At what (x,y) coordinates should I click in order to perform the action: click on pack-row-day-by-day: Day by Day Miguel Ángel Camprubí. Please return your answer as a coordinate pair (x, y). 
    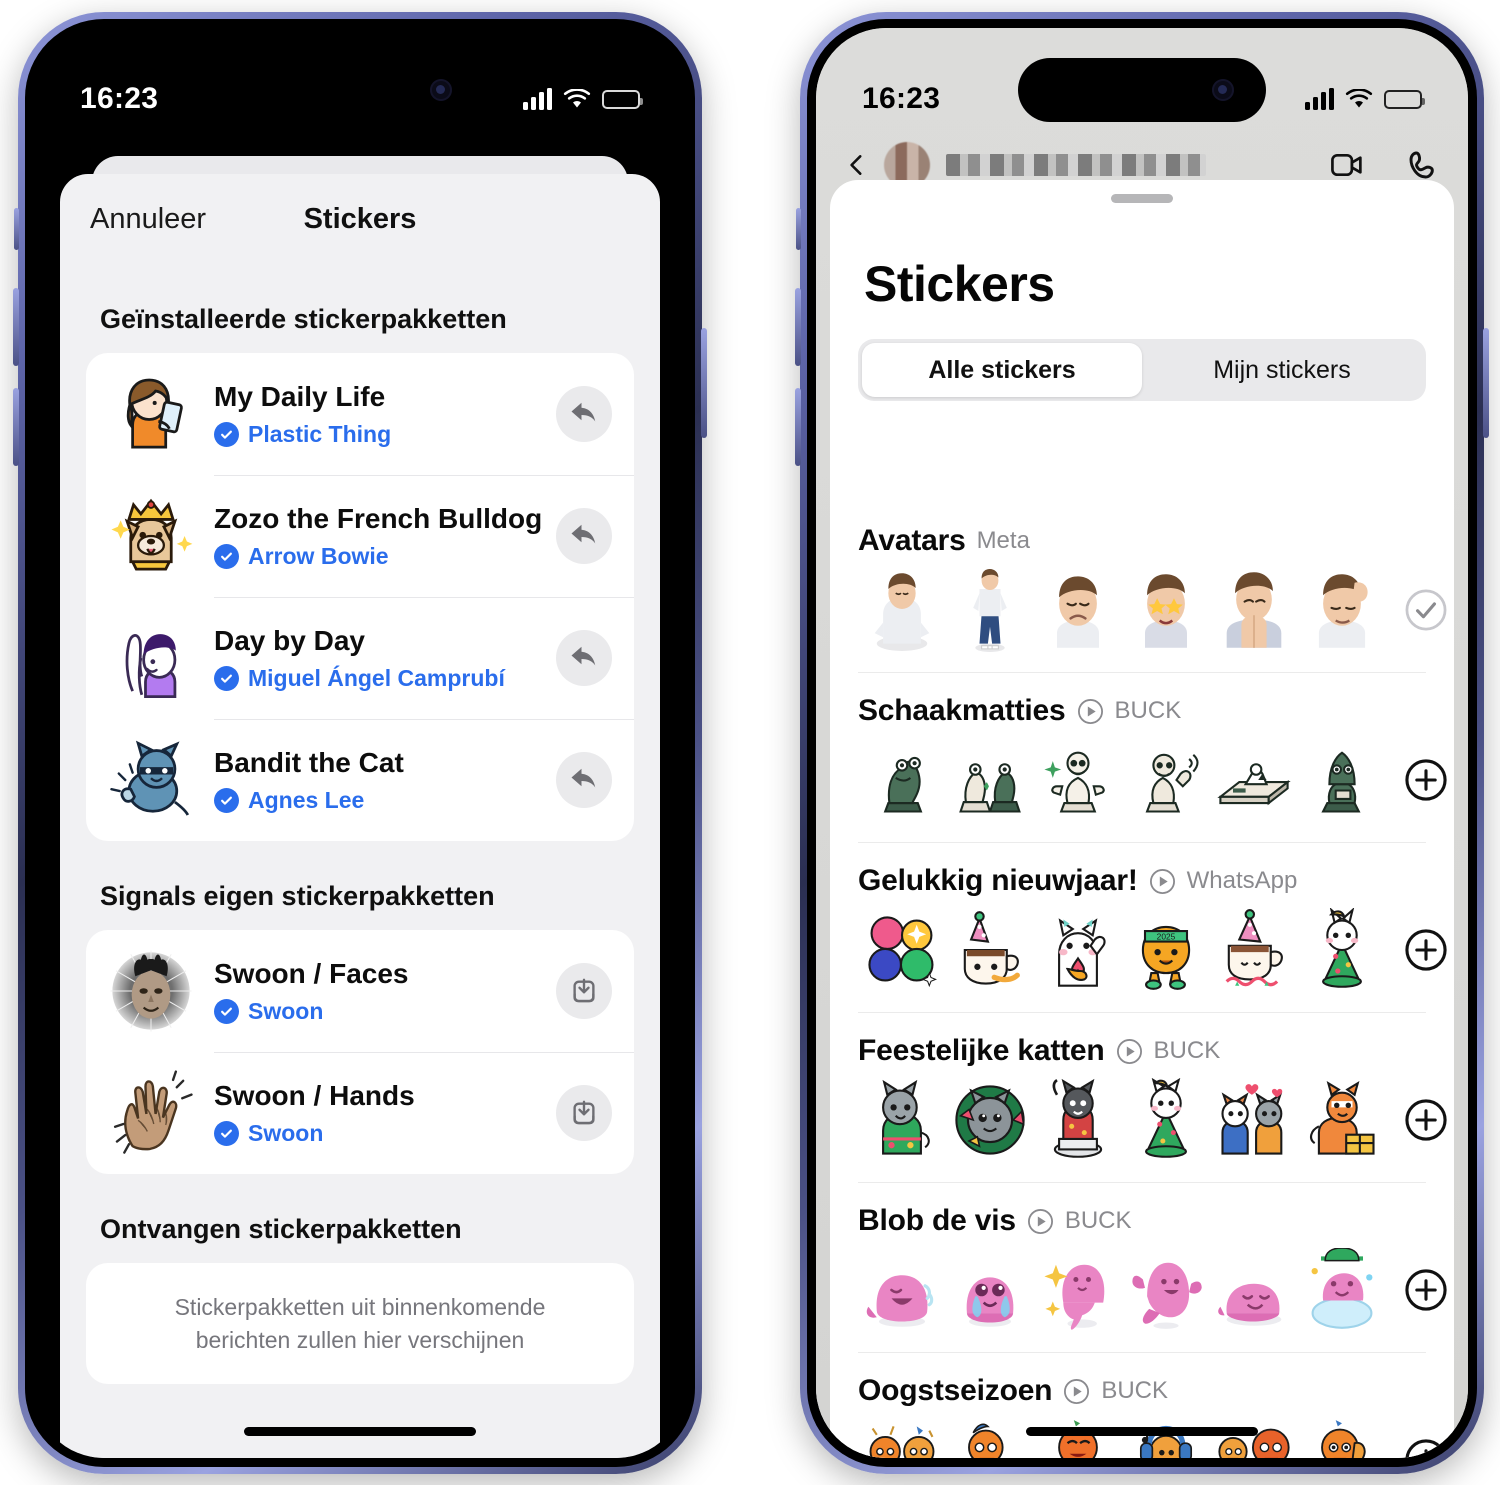
    Looking at the image, I should click on (360, 658).